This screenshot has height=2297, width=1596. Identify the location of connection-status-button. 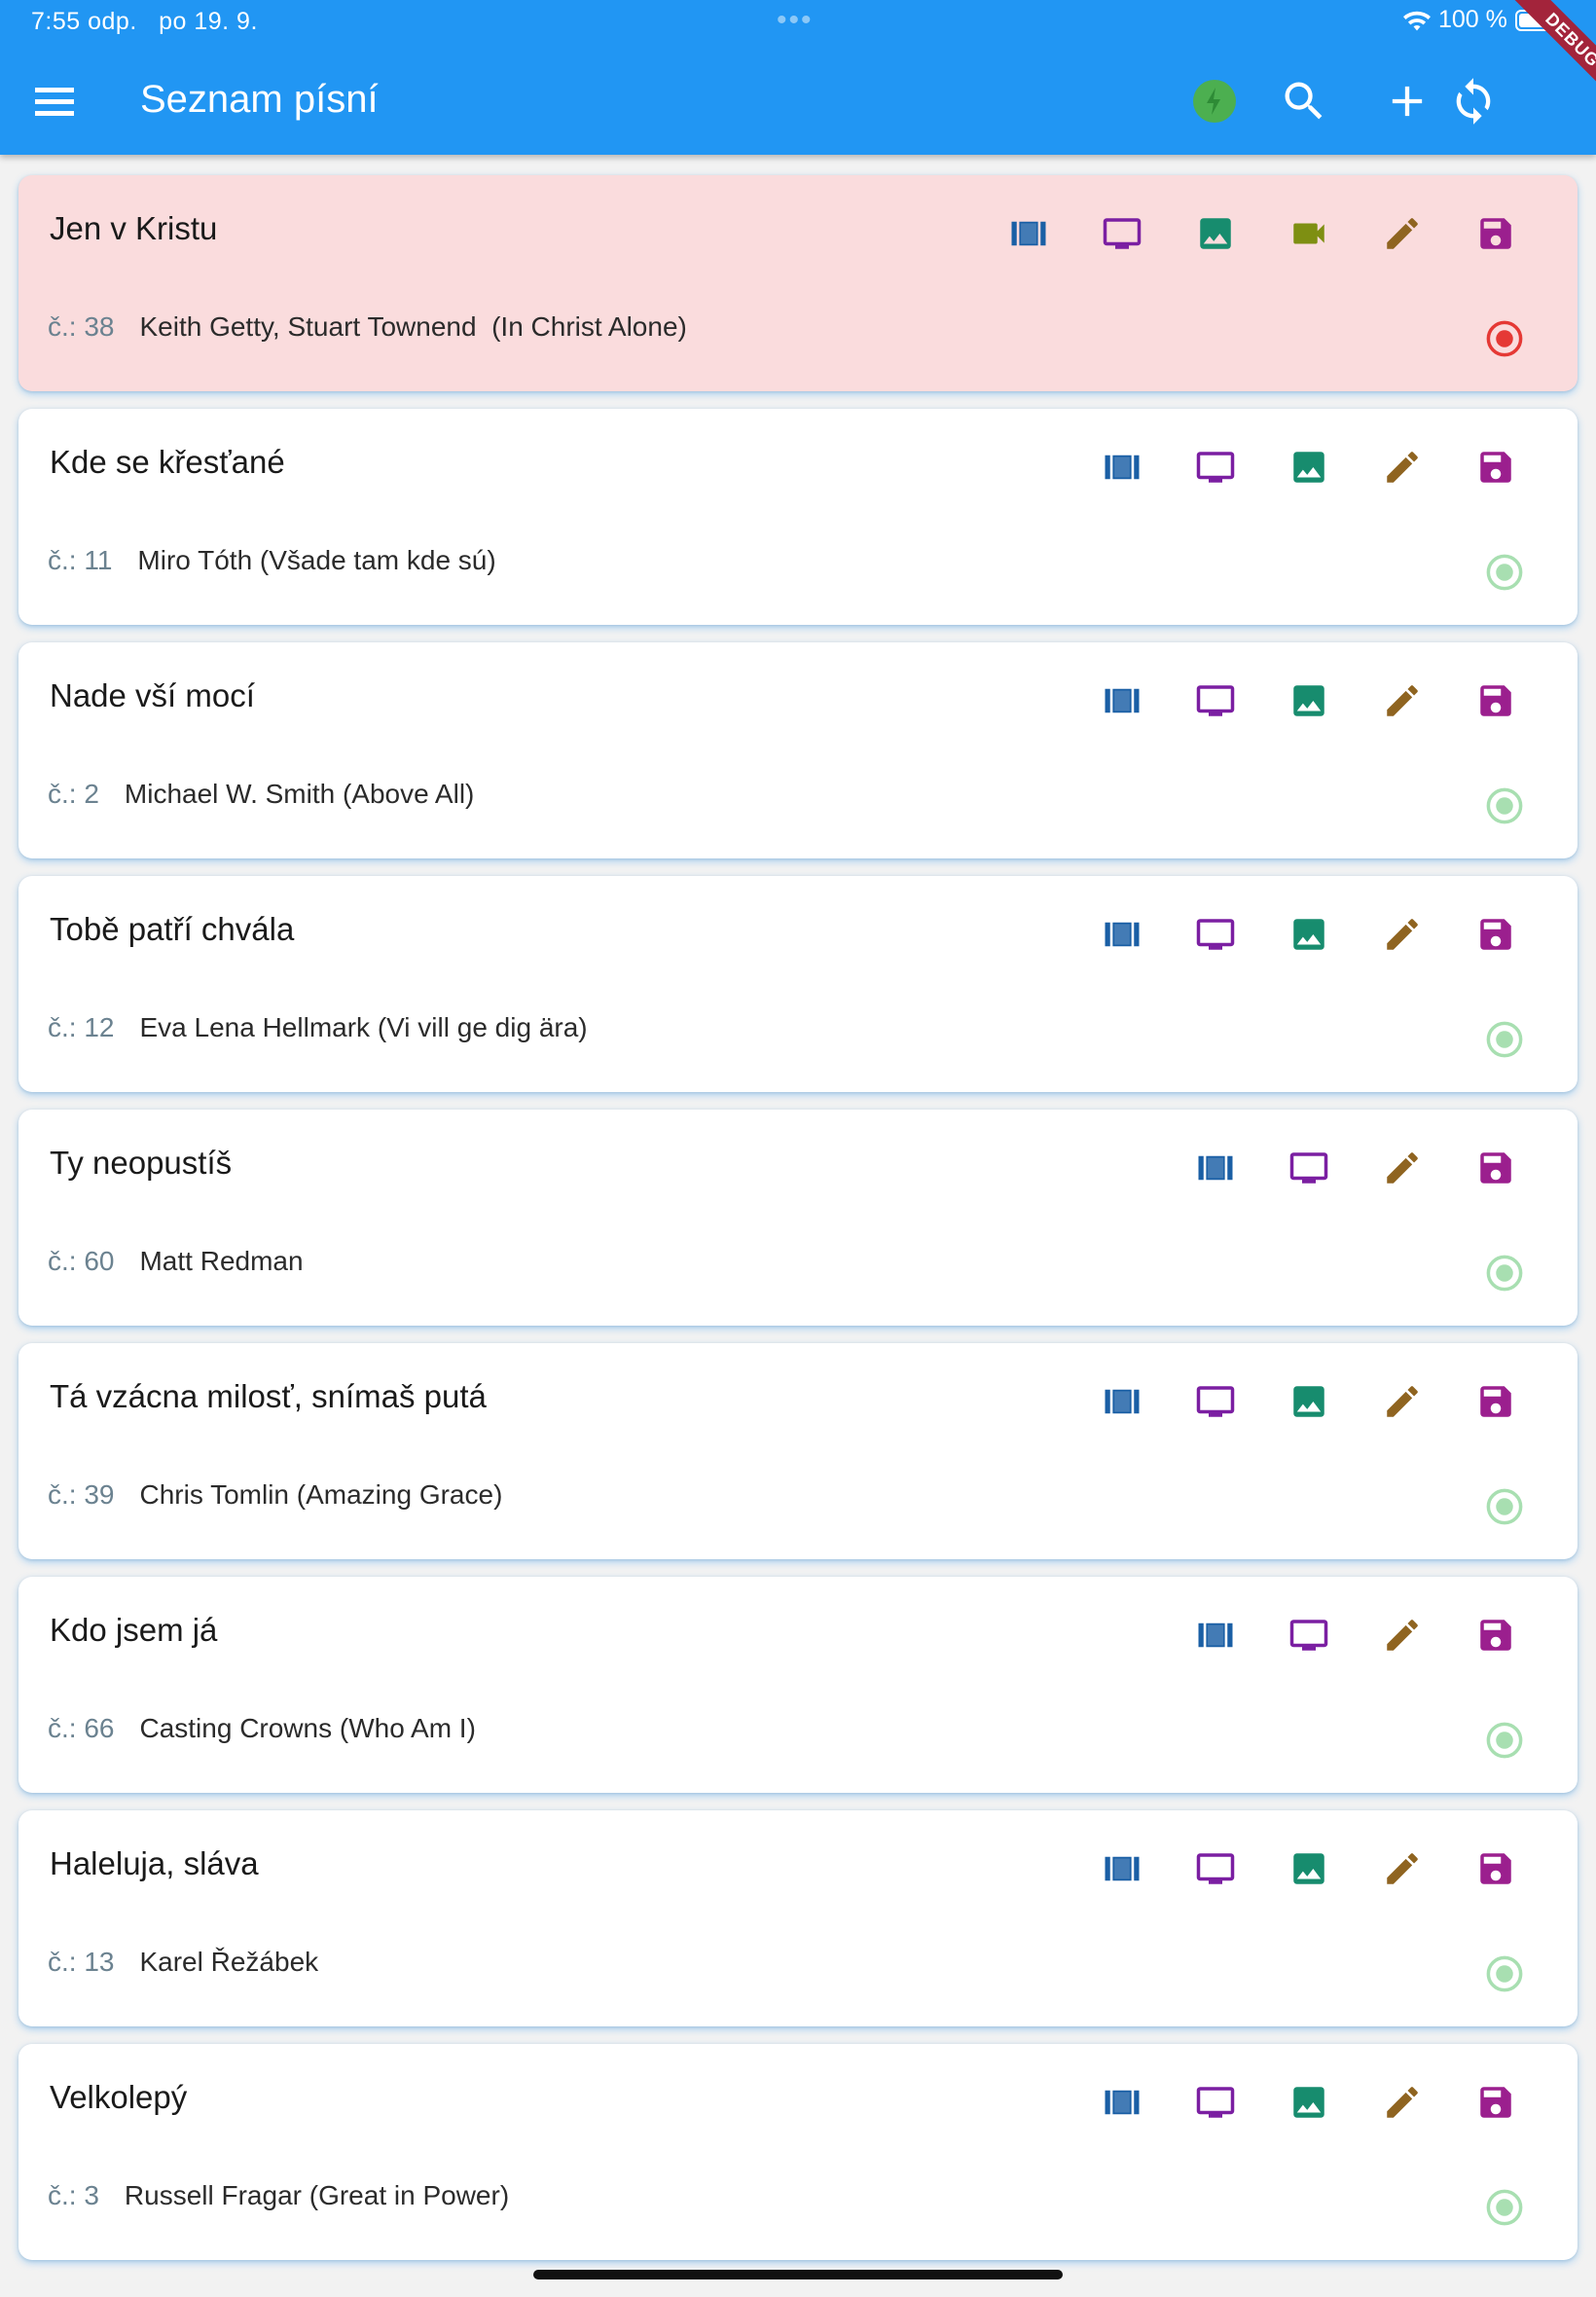
(1214, 101).